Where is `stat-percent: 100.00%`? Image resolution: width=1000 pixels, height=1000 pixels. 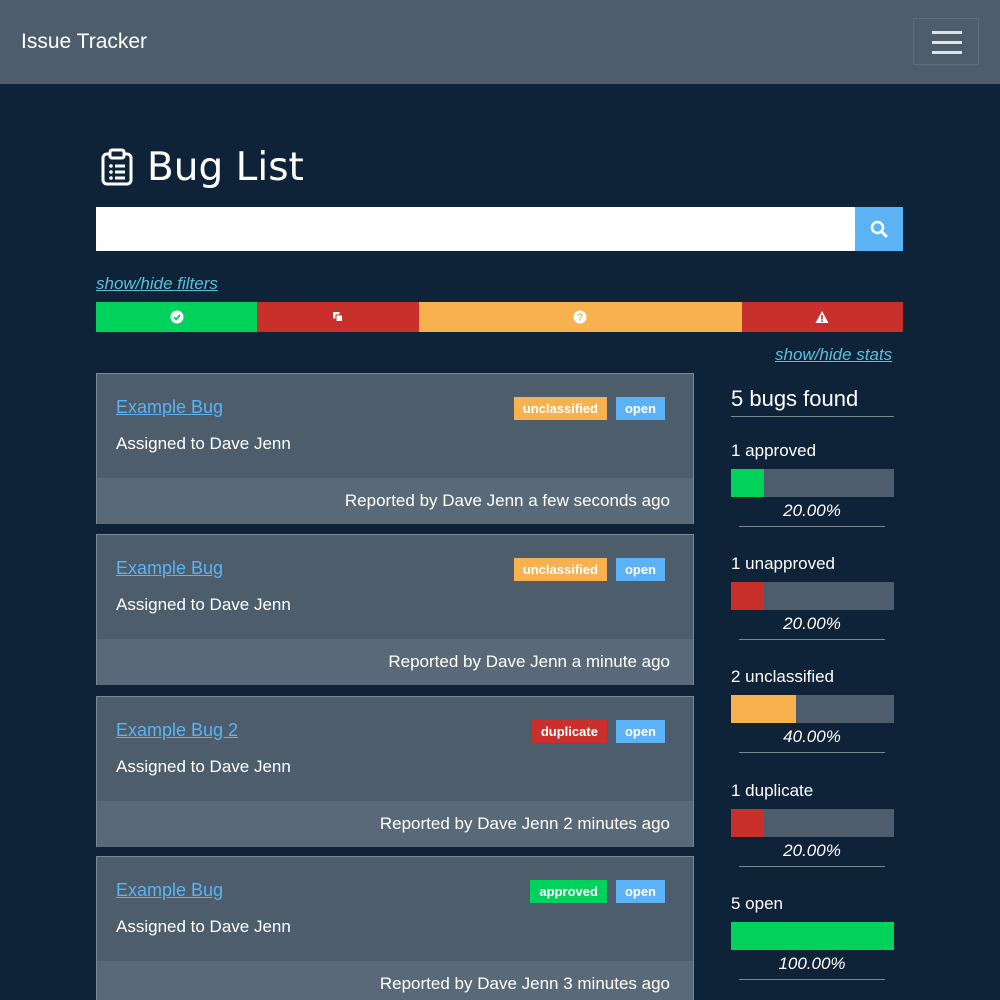 stat-percent: 100.00% is located at coordinates (812, 967).